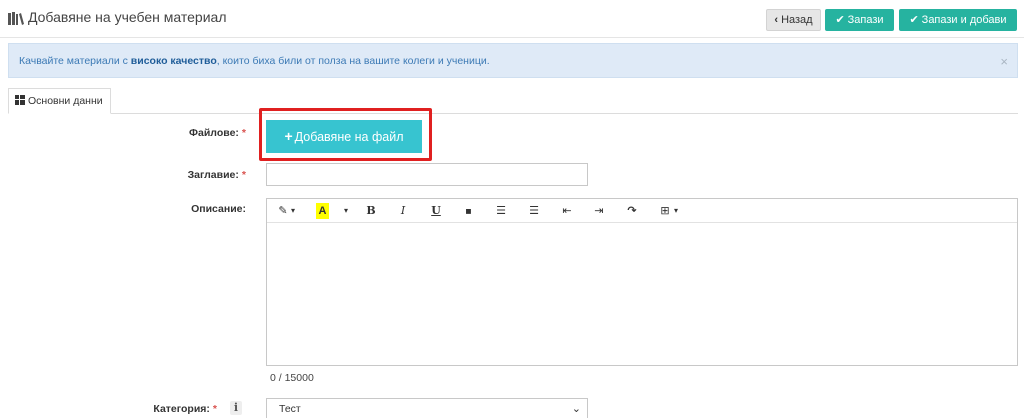 The width and height of the screenshot is (1024, 418). Describe the element at coordinates (173, 61) in the screenshot. I see `alert-text-bold: високо качество` at that location.